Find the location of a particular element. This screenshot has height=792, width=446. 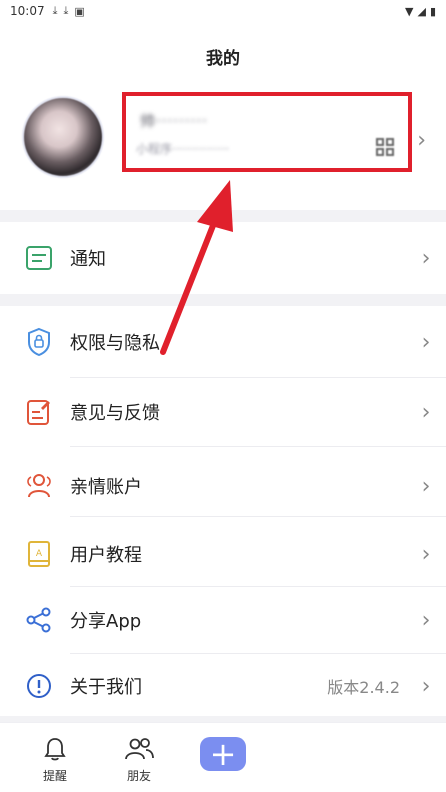

menu-item-share: 分享App › is located at coordinates (223, 620).